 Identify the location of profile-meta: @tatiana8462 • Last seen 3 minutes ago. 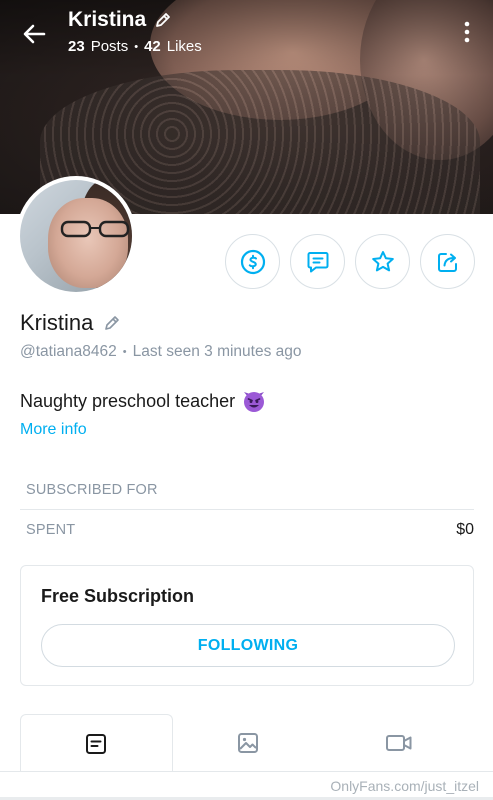
(161, 352).